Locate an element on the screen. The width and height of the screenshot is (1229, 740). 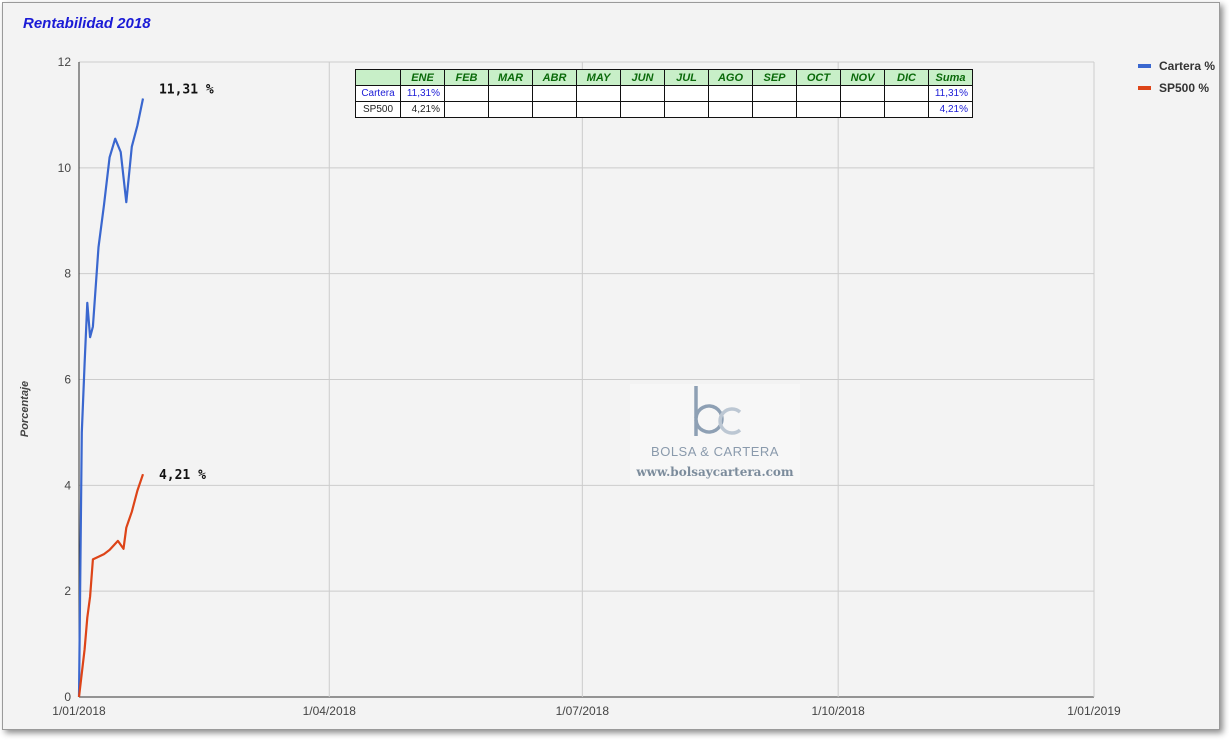
y-tick-label: 4 is located at coordinates (67, 485).